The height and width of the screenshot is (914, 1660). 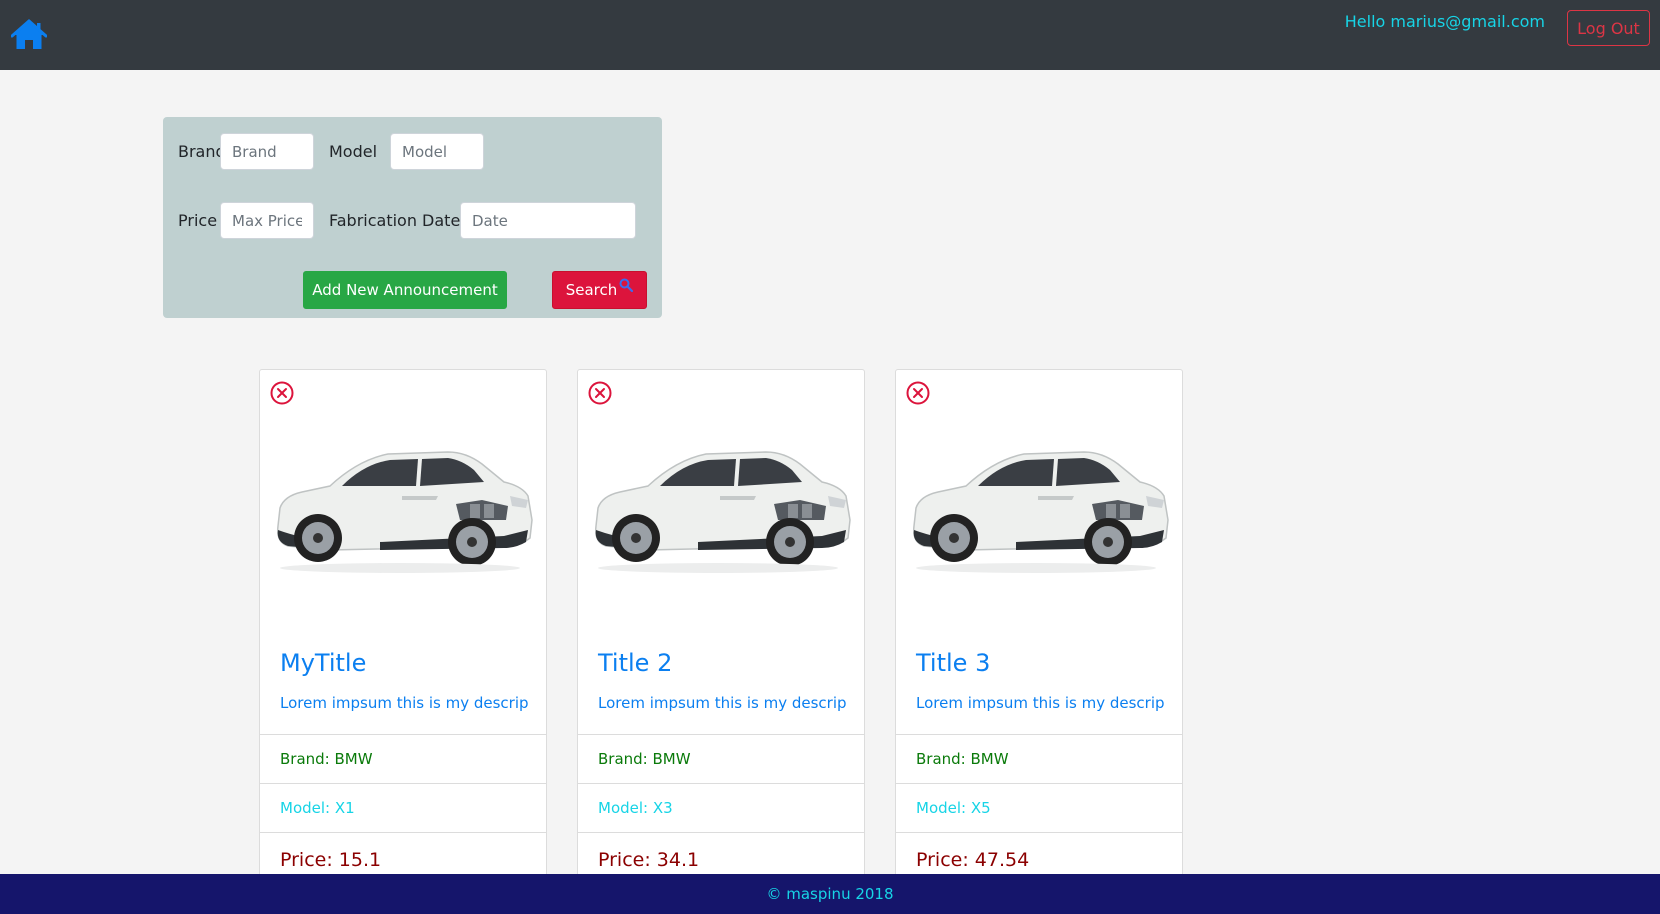 What do you see at coordinates (830, 35) in the screenshot?
I see `top-navbar: Hello marius@gmail.com Log Out` at bounding box center [830, 35].